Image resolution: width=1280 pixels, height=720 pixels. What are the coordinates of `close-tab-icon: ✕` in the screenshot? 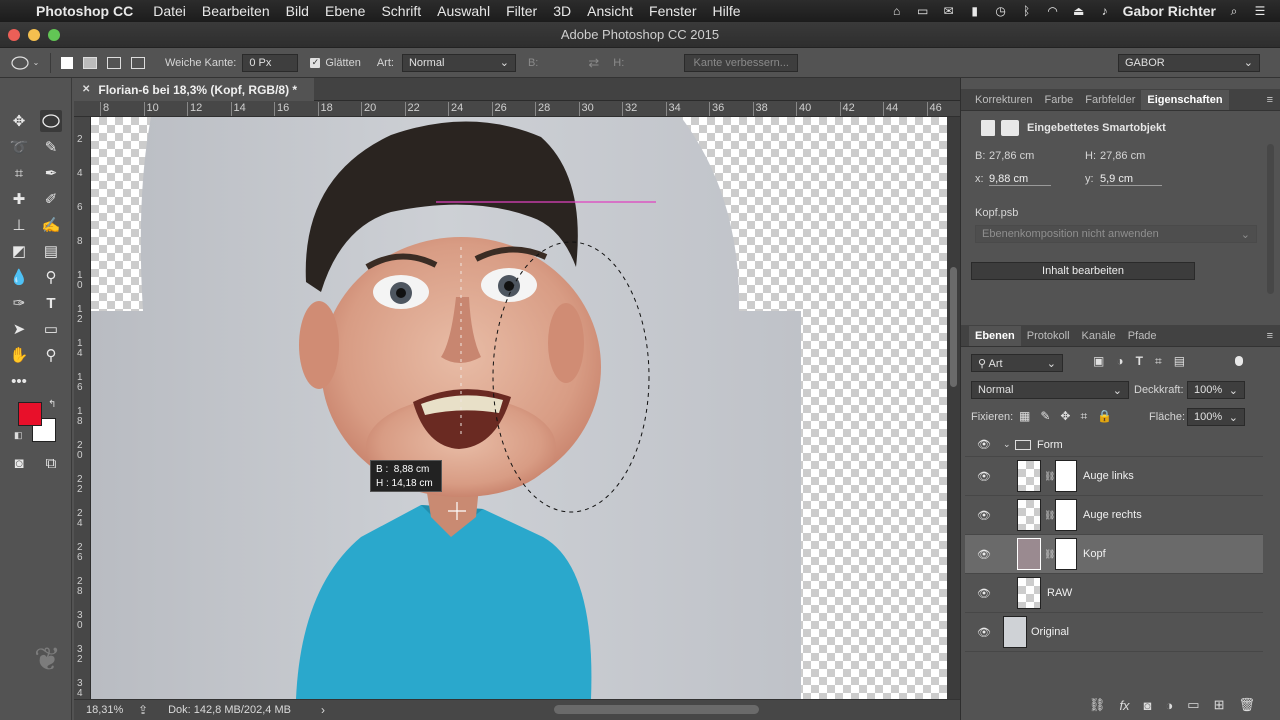 It's located at (86, 89).